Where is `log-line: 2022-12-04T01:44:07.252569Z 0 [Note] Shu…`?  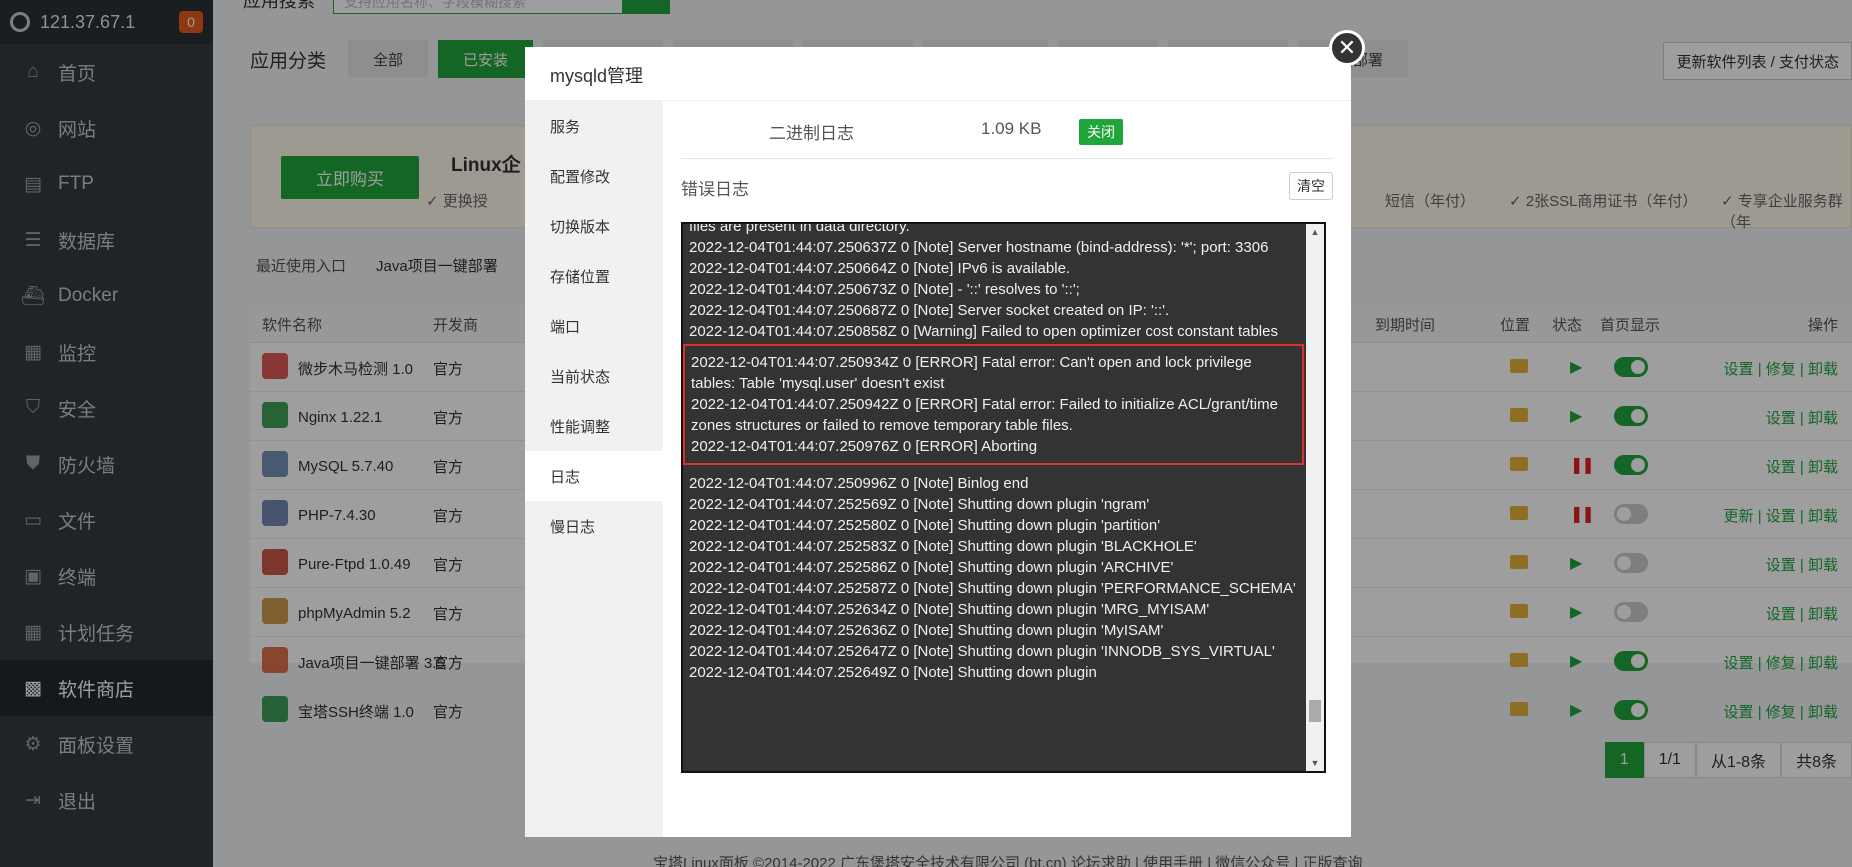
log-line: 2022-12-04T01:44:07.252569Z 0 [Note] Shu… is located at coordinates (919, 504).